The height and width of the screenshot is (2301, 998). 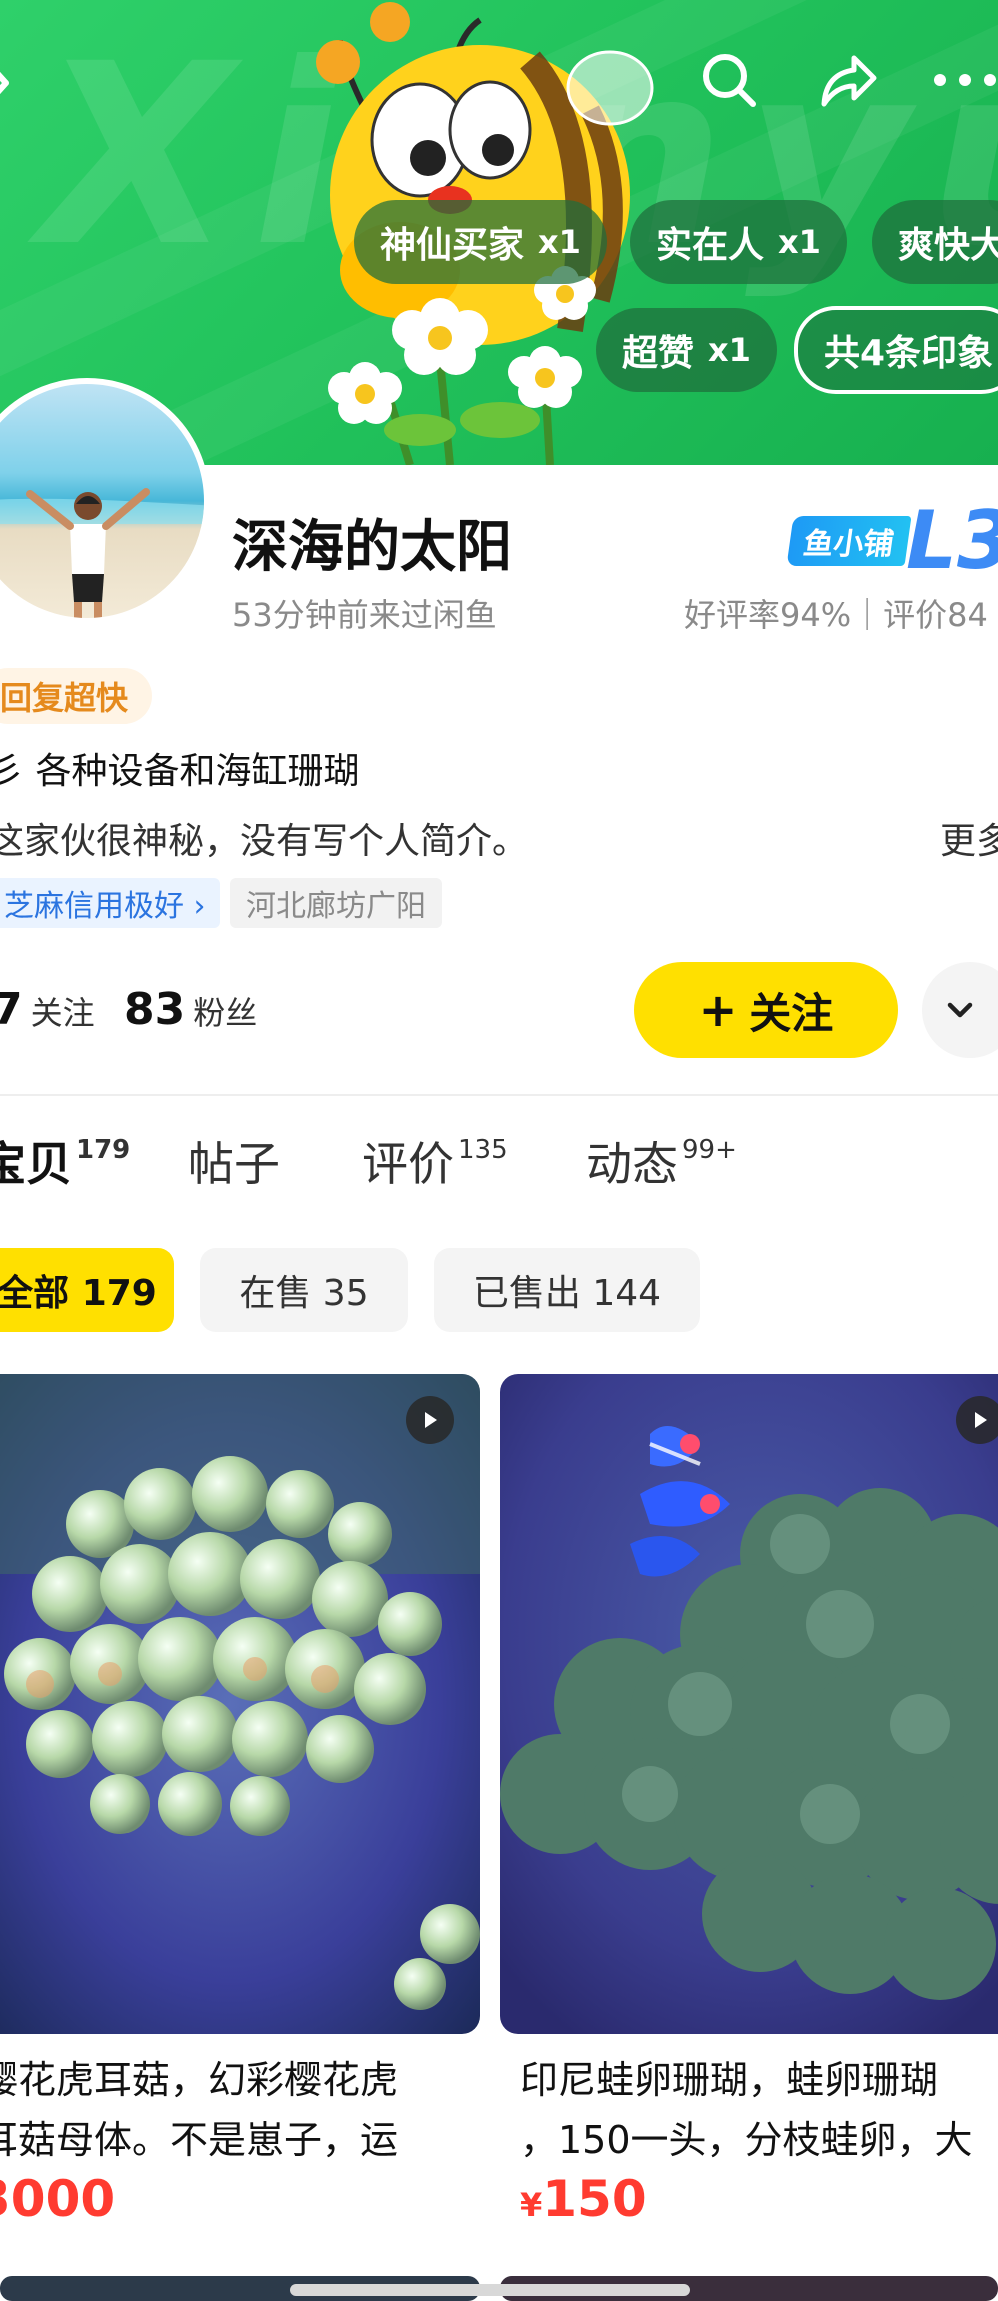 I want to click on share-button, so click(x=849, y=80).